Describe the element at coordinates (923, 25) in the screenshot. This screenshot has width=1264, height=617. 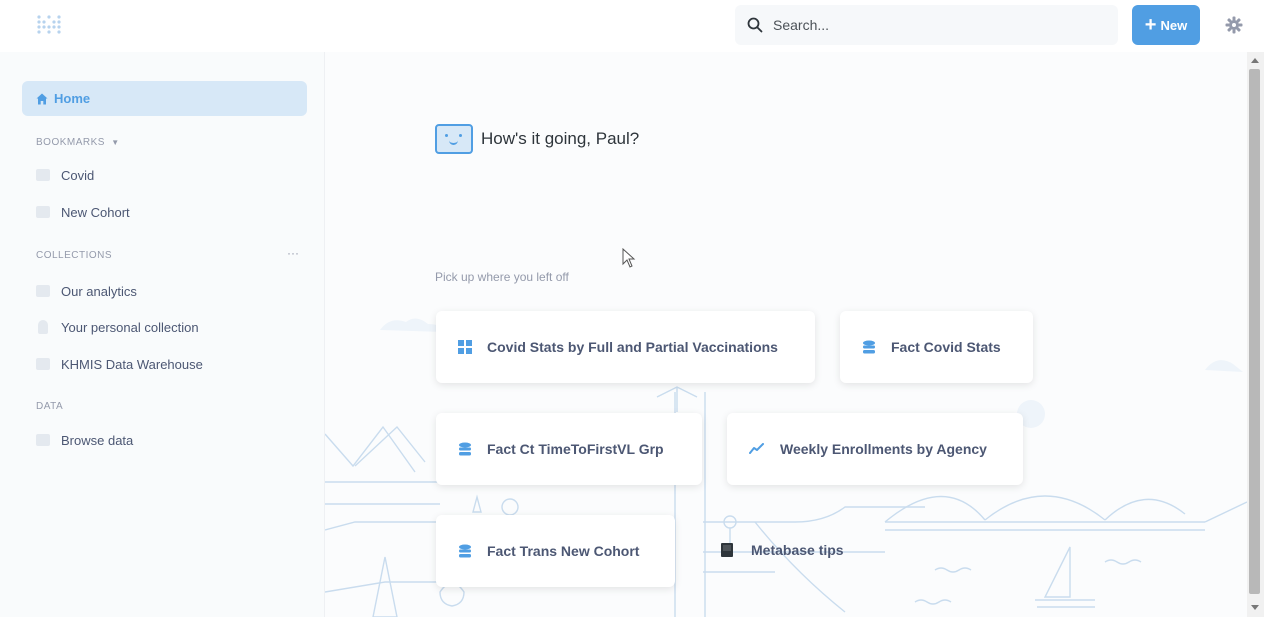
I see `search-input` at that location.